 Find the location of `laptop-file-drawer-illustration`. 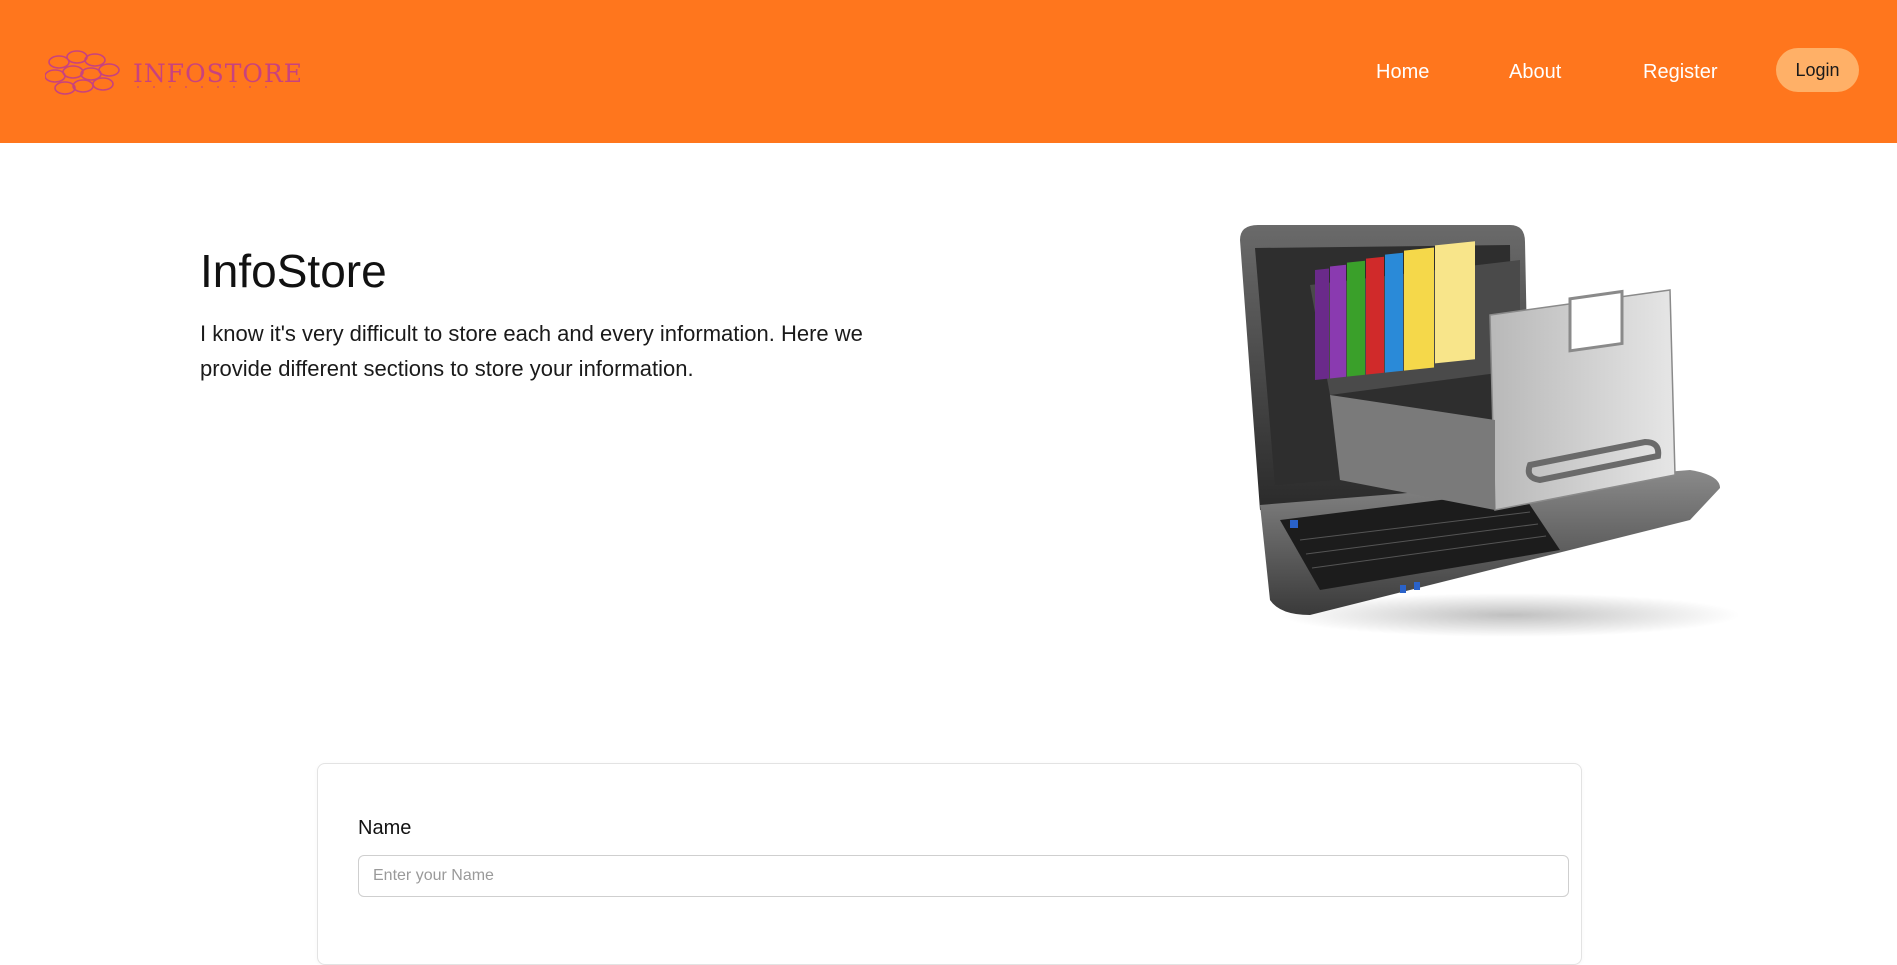

laptop-file-drawer-illustration is located at coordinates (1490, 431).